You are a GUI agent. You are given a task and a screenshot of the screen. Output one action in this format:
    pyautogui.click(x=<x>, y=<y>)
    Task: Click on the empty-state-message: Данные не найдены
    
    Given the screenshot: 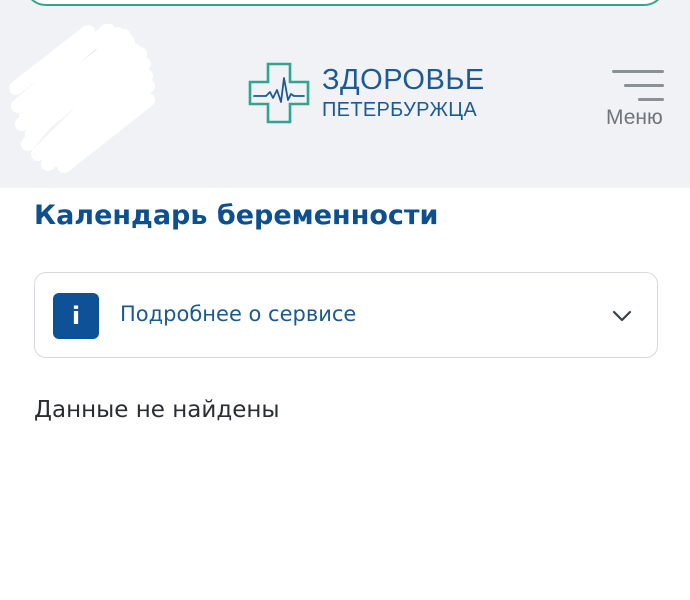 What is the action you would take?
    pyautogui.click(x=157, y=410)
    